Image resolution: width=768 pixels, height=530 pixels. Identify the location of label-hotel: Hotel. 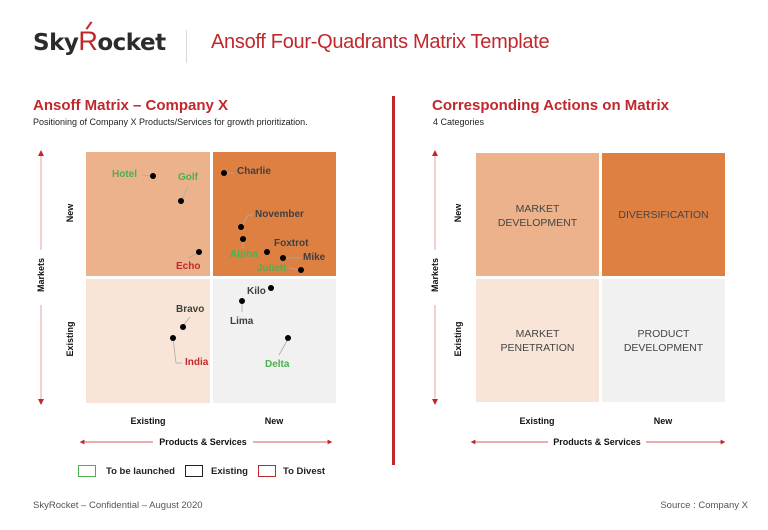
(124, 174).